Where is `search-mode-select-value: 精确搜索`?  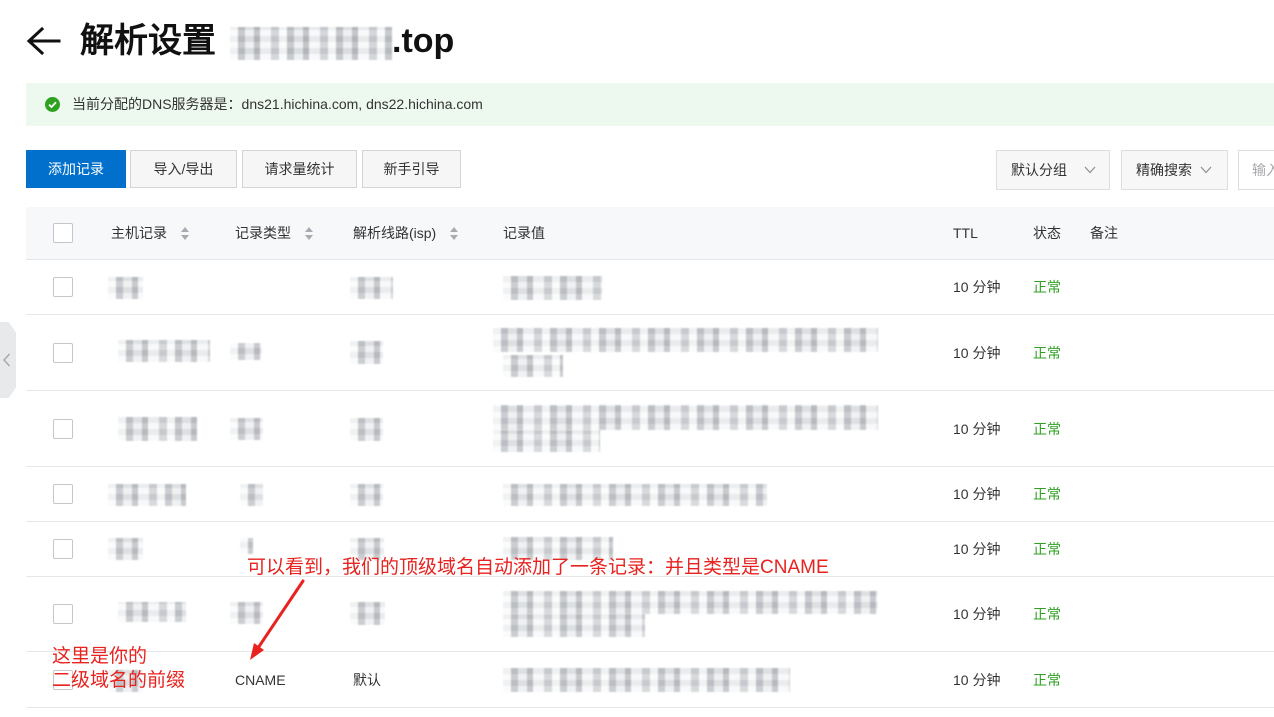
search-mode-select-value: 精确搜索 is located at coordinates (1164, 170).